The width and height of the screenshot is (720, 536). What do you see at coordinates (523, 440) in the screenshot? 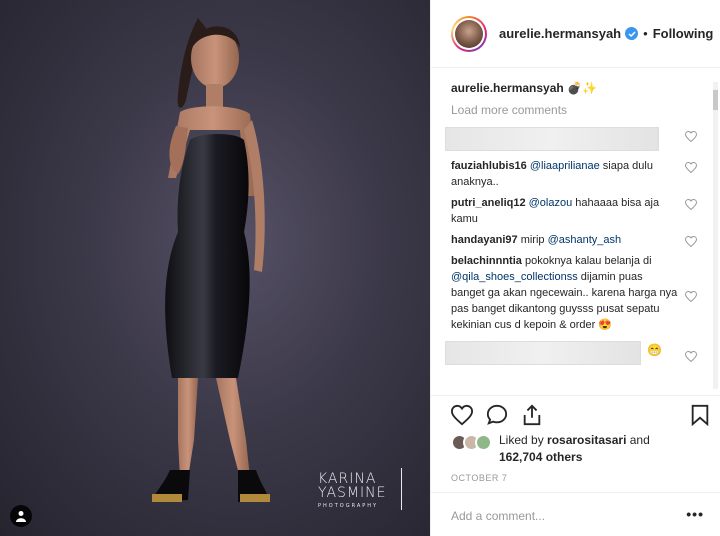
I see `likes-prefix: Liked by` at bounding box center [523, 440].